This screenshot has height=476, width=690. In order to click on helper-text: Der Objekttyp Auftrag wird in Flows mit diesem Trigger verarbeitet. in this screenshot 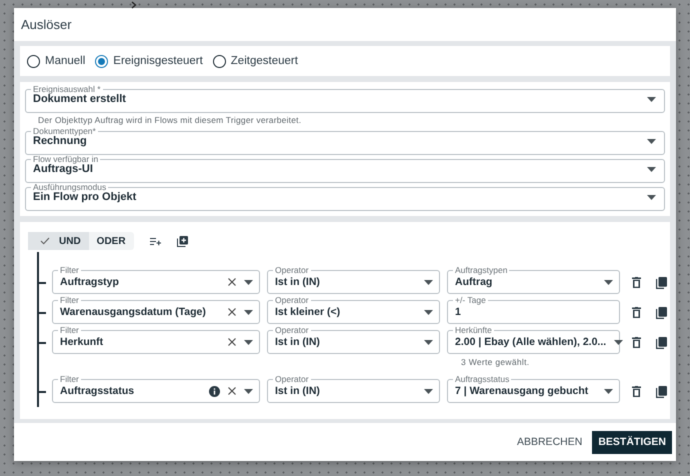, I will do `click(169, 120)`.